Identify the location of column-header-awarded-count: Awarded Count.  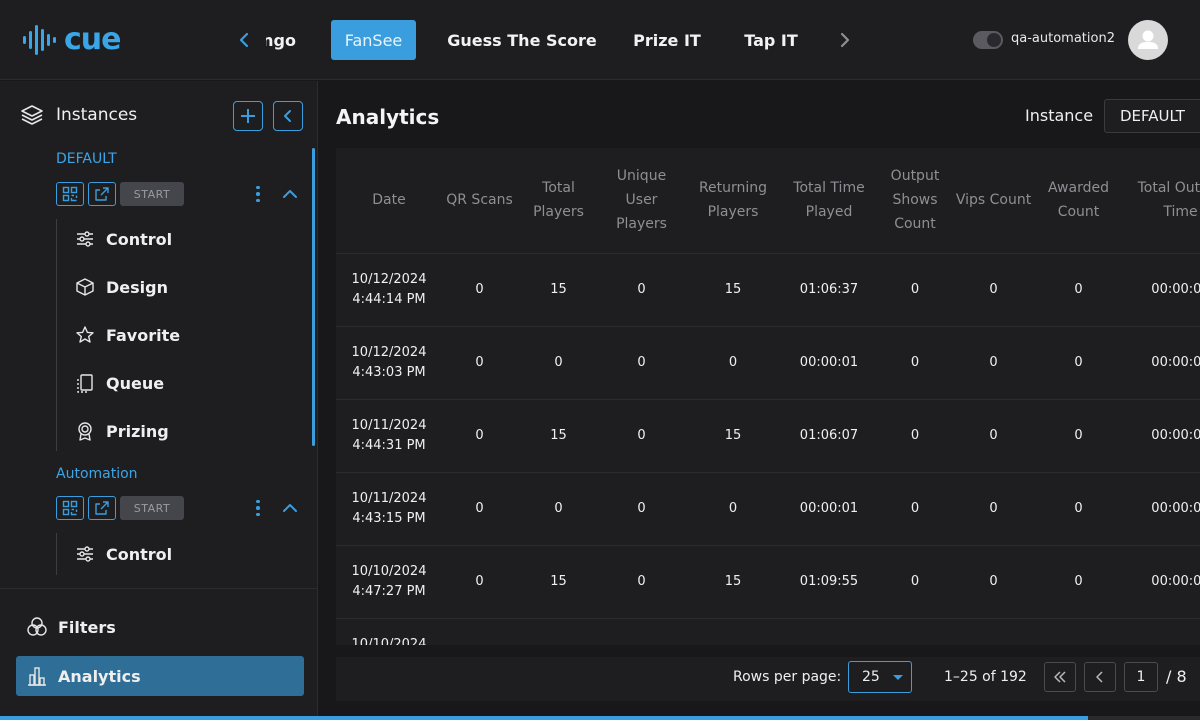
(1078, 201).